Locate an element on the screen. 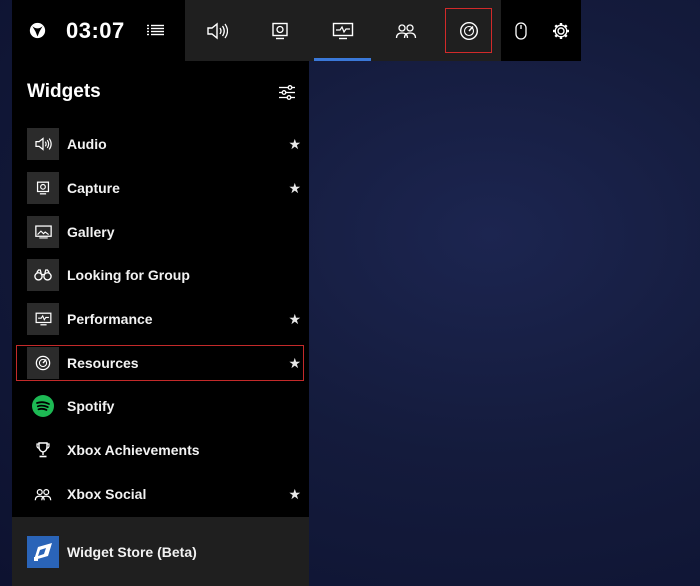  audio-tool-button is located at coordinates (216, 30).